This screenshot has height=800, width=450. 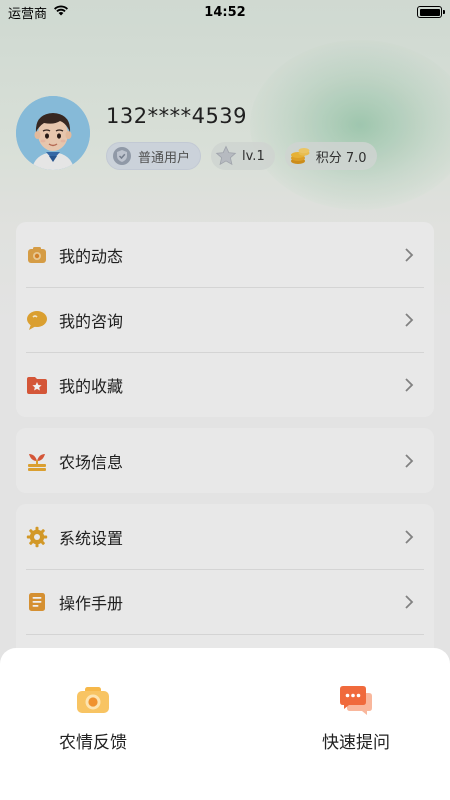 I want to click on quick-question-button: 快速提问, so click(x=356, y=717).